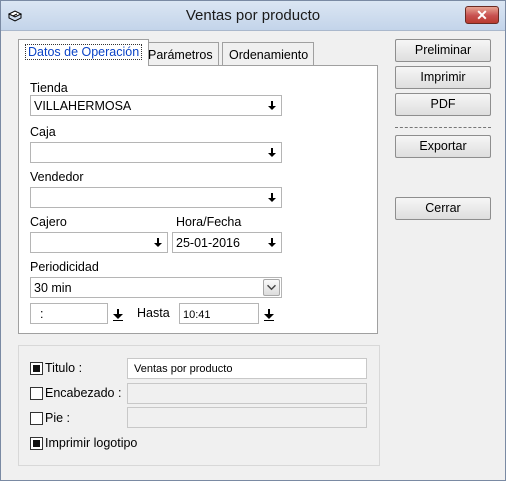 The image size is (506, 481). What do you see at coordinates (247, 368) in the screenshot?
I see `titulo-input: Ventas por producto` at bounding box center [247, 368].